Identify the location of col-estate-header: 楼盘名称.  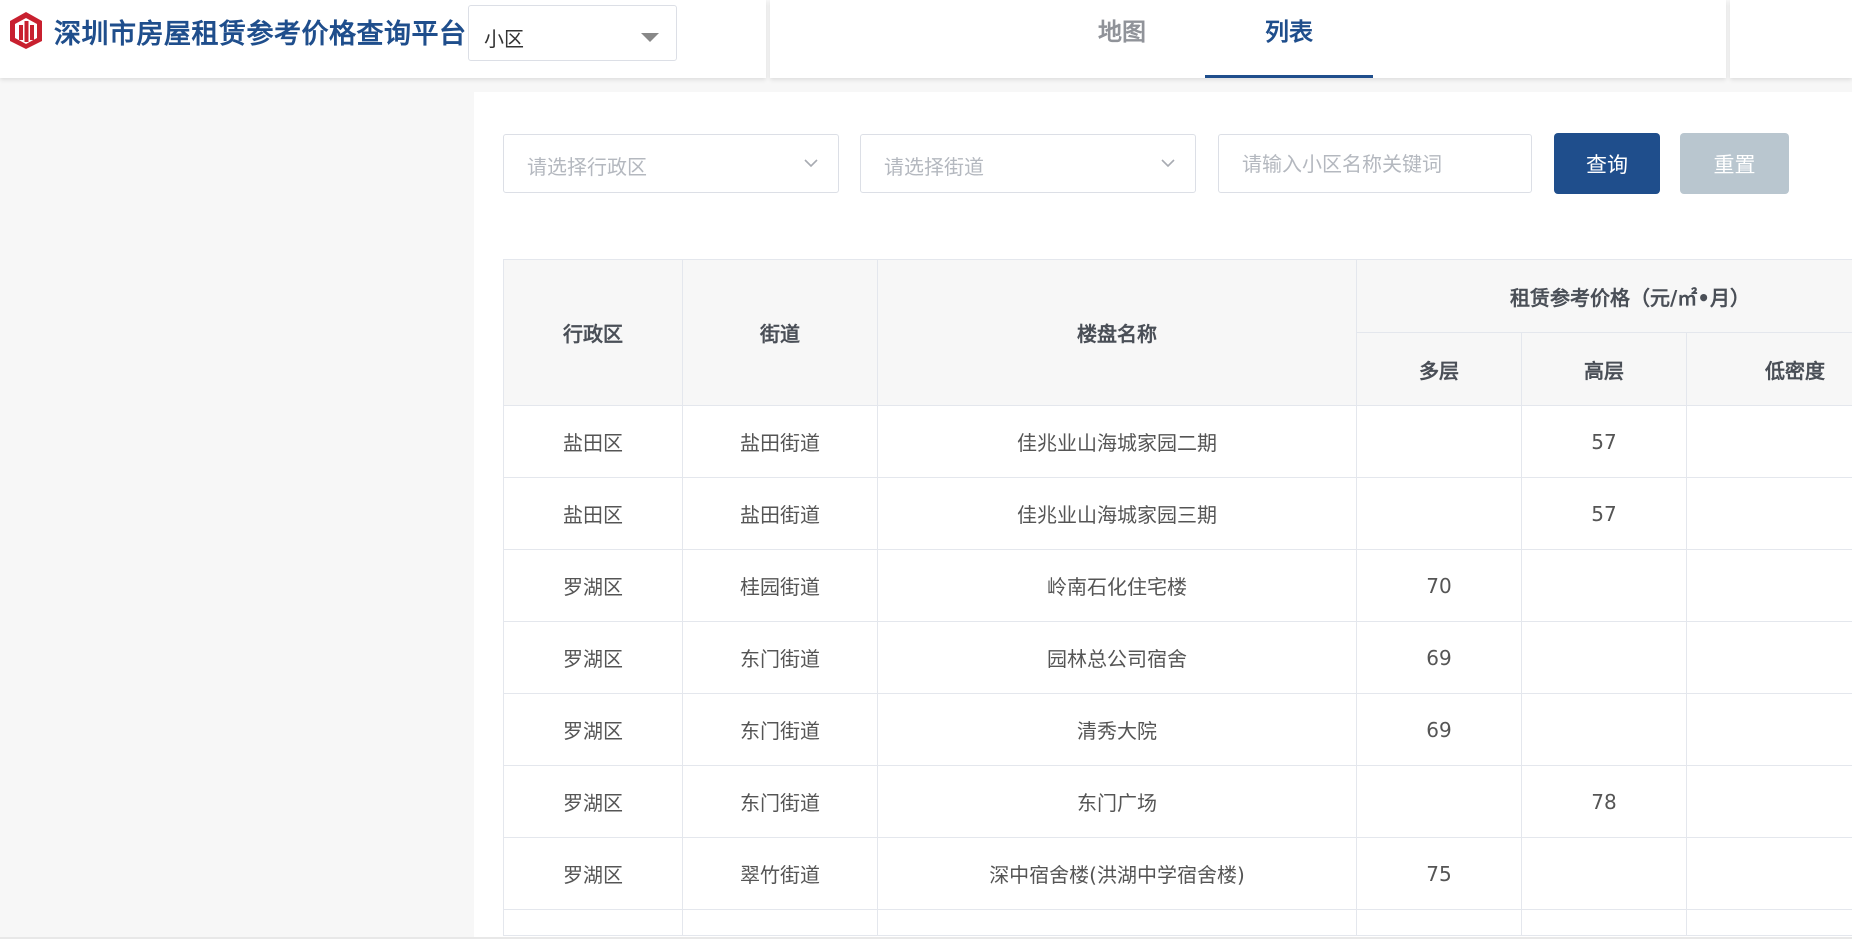
(1117, 332).